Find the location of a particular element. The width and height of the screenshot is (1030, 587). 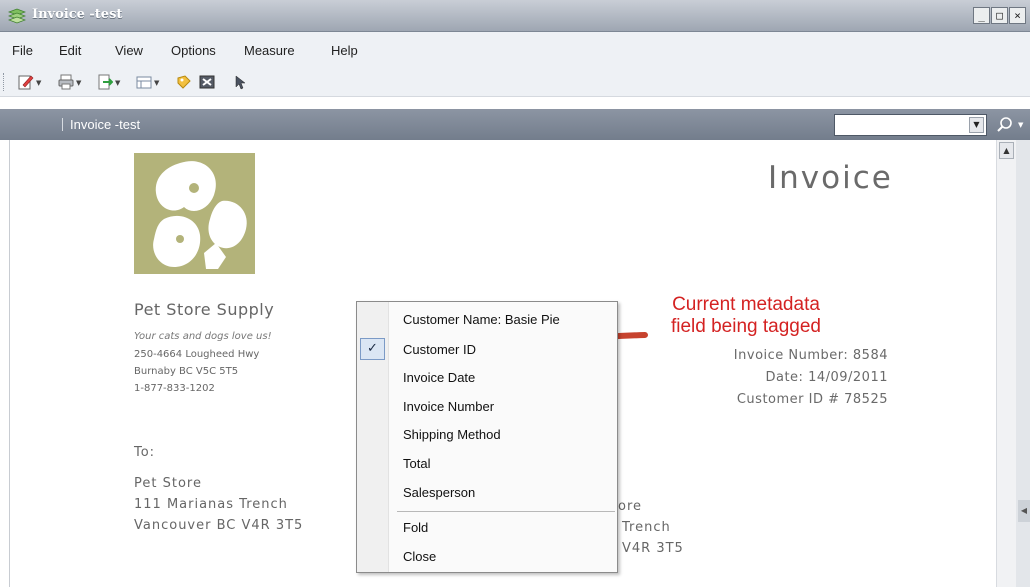

toolbar: ▼ ▼ ▼ ▼ is located at coordinates (515, 82).